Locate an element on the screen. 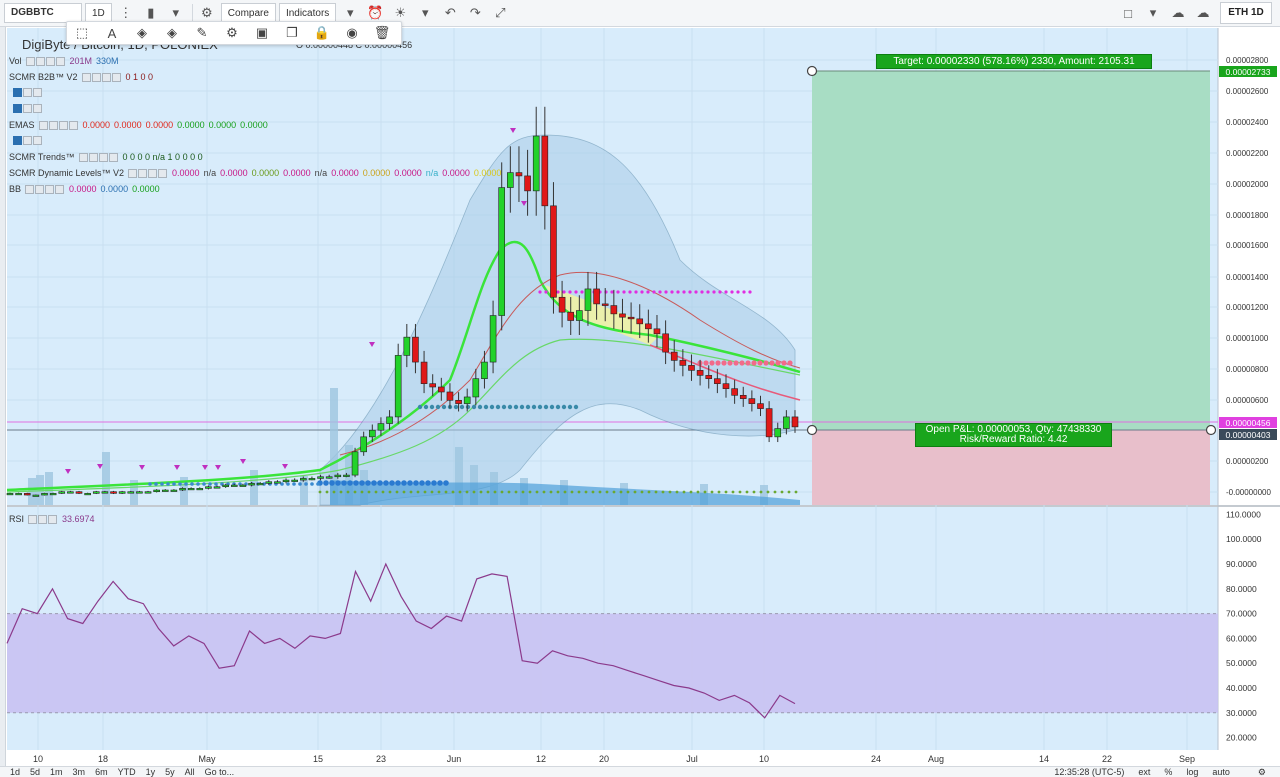 The width and height of the screenshot is (1280, 777). range-button: All is located at coordinates (190, 772).